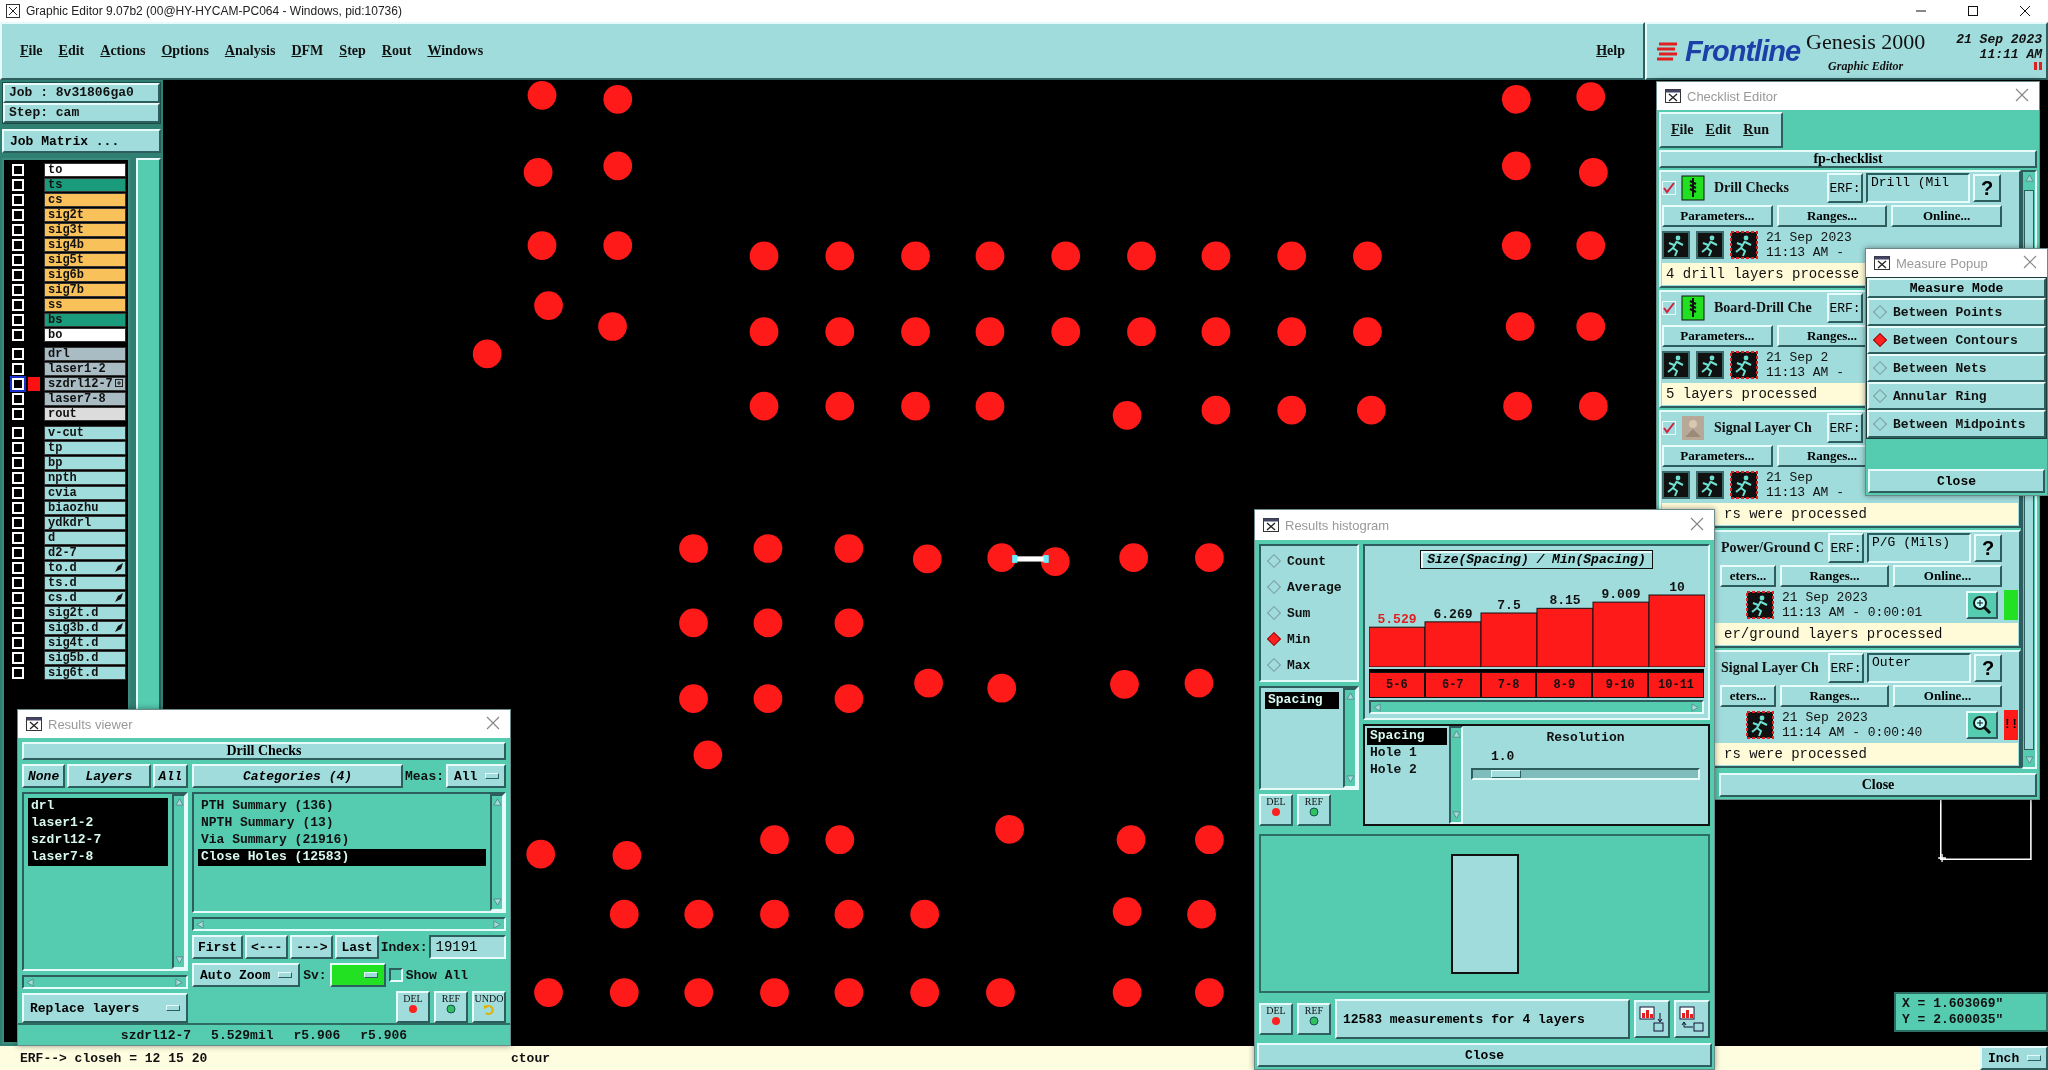 The height and width of the screenshot is (1070, 2048). I want to click on erf-field: P/G (Mils), so click(1919, 548).